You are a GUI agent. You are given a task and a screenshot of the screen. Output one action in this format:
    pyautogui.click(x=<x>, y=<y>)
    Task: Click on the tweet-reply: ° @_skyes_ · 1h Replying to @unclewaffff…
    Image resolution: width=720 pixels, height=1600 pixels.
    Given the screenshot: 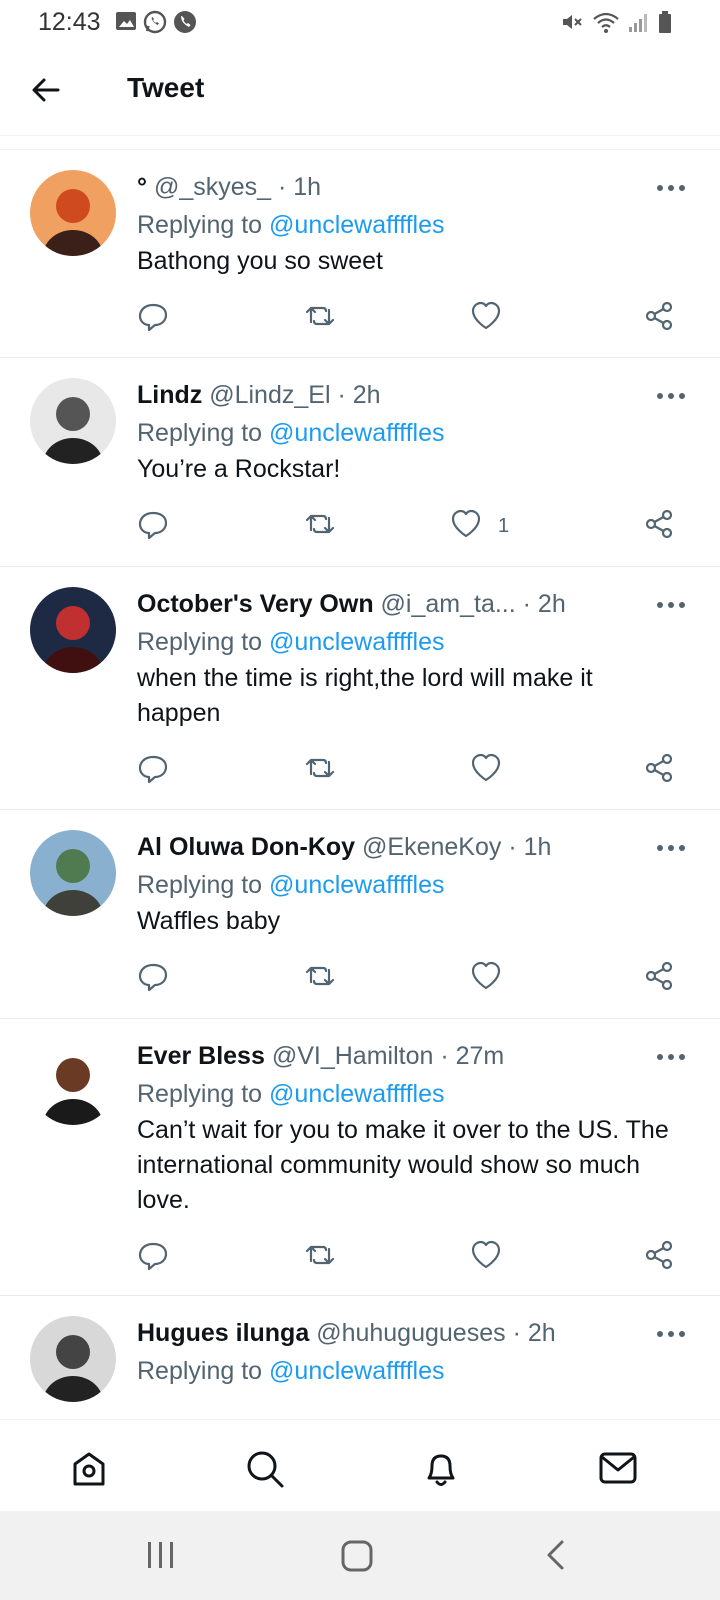 What is the action you would take?
    pyautogui.click(x=360, y=254)
    